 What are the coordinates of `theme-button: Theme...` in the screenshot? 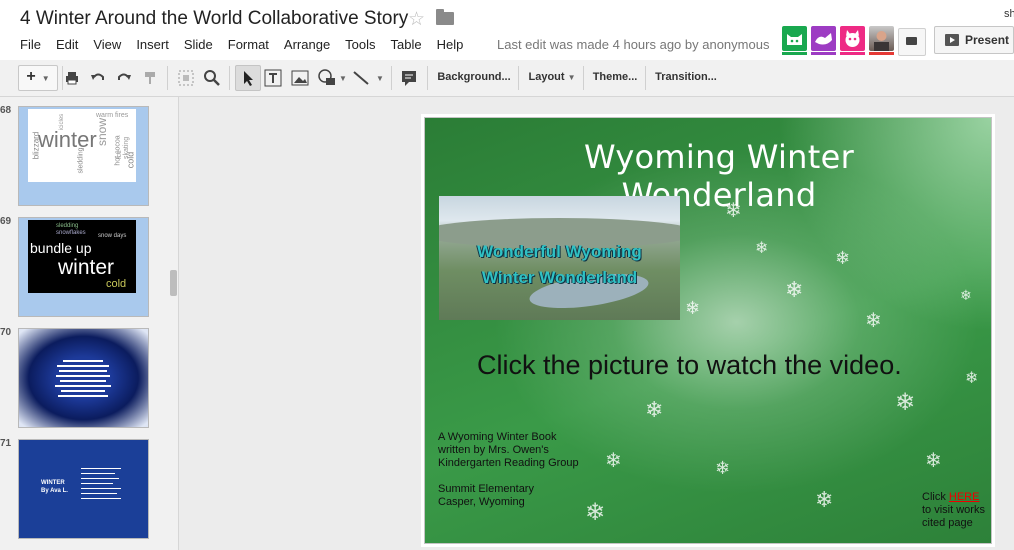 It's located at (615, 77).